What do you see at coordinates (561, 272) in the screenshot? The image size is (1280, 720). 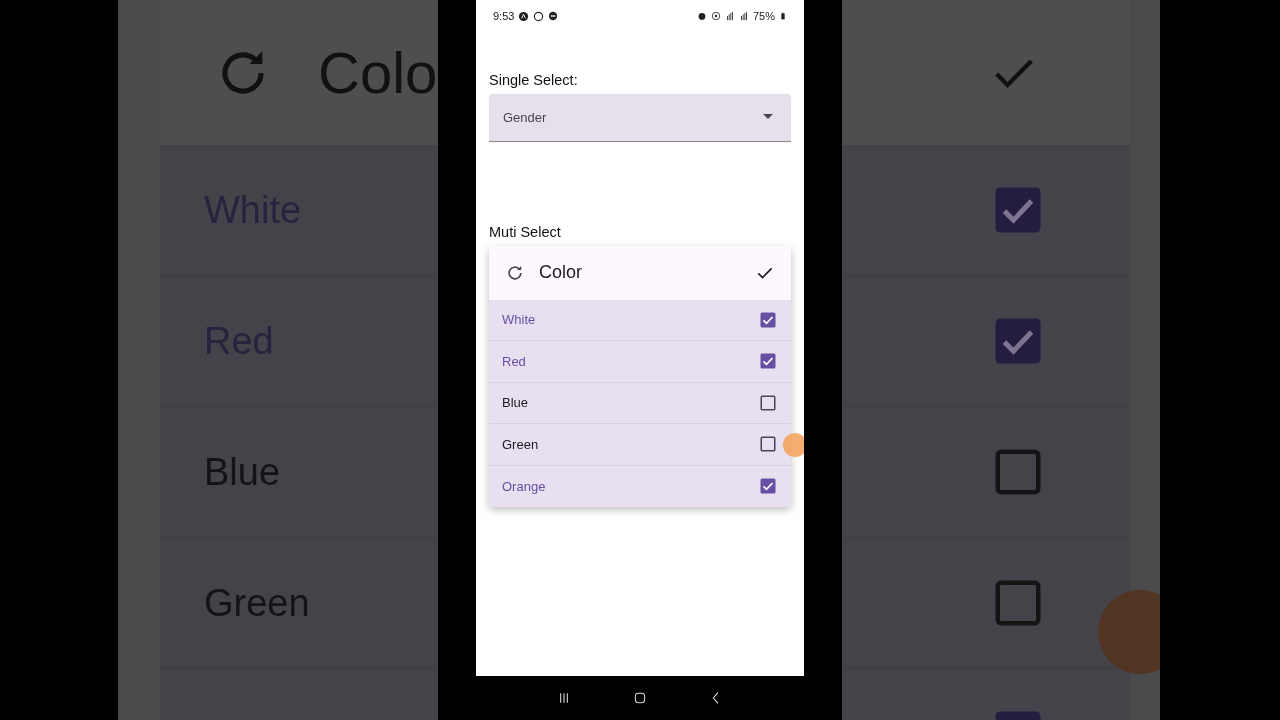 I see `menu-title: Color` at bounding box center [561, 272].